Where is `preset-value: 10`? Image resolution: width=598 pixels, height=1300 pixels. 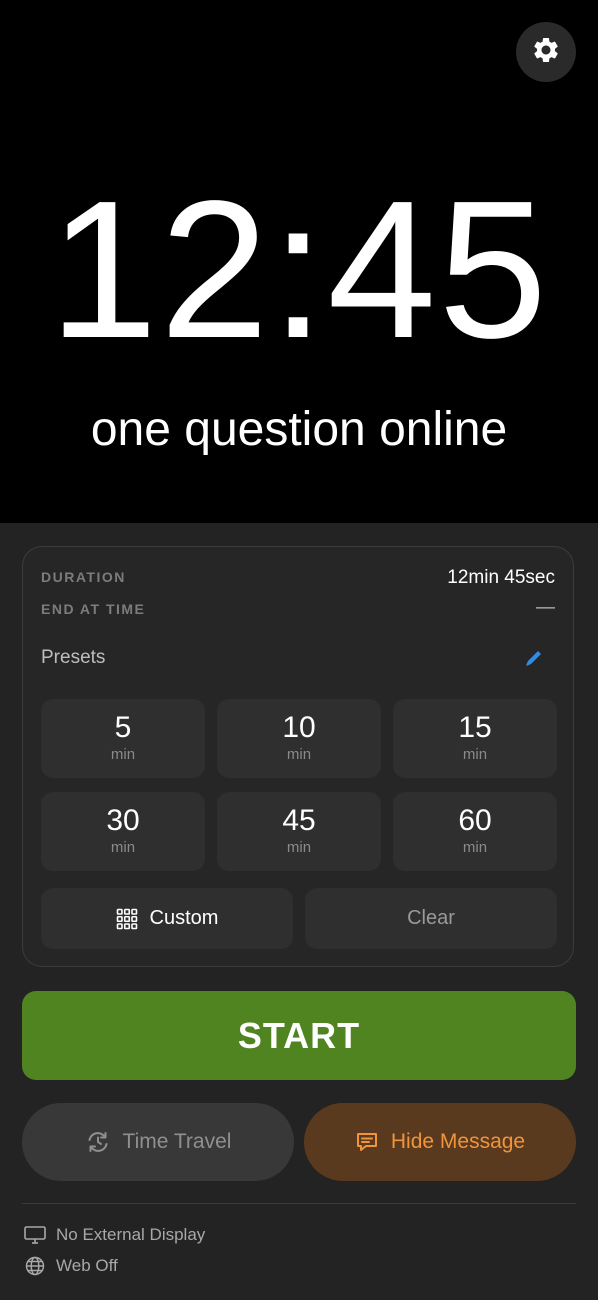 preset-value: 10 is located at coordinates (299, 727).